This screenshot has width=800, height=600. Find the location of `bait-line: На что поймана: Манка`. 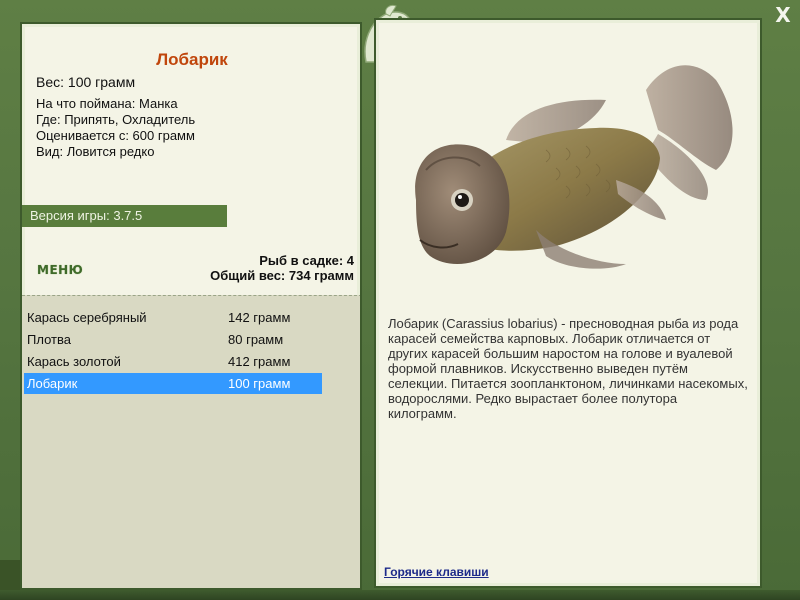

bait-line: На что поймана: Манка is located at coordinates (107, 103).